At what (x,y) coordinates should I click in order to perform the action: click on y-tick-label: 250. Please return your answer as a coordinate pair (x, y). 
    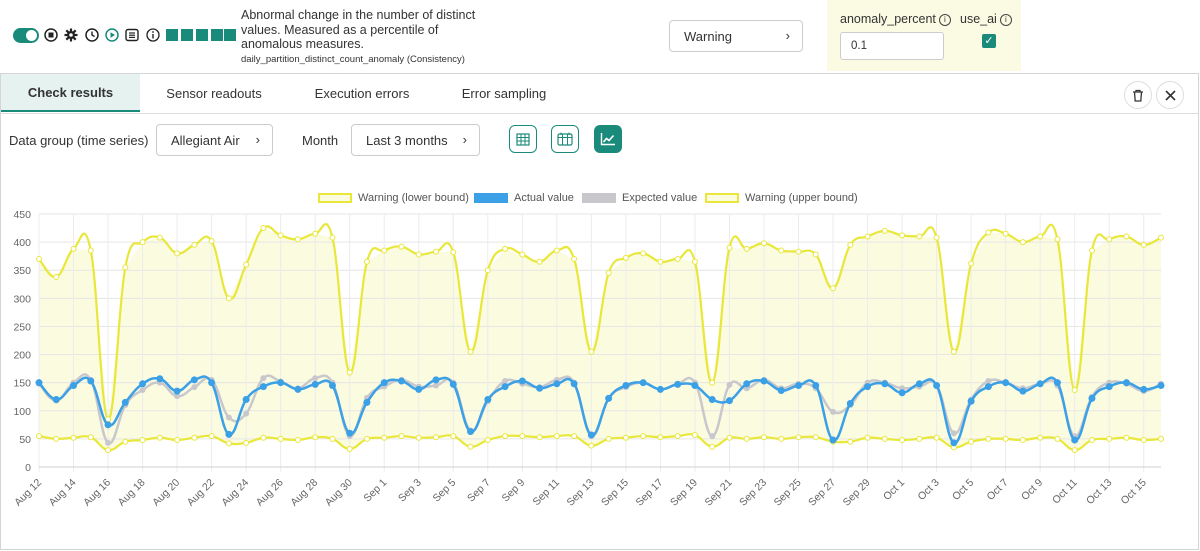
    Looking at the image, I should click on (22, 327).